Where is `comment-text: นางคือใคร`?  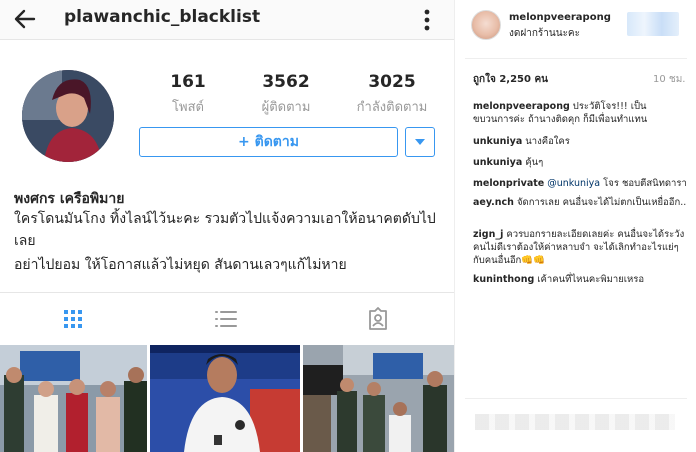
comment-text: นางคือใคร is located at coordinates (547, 141).